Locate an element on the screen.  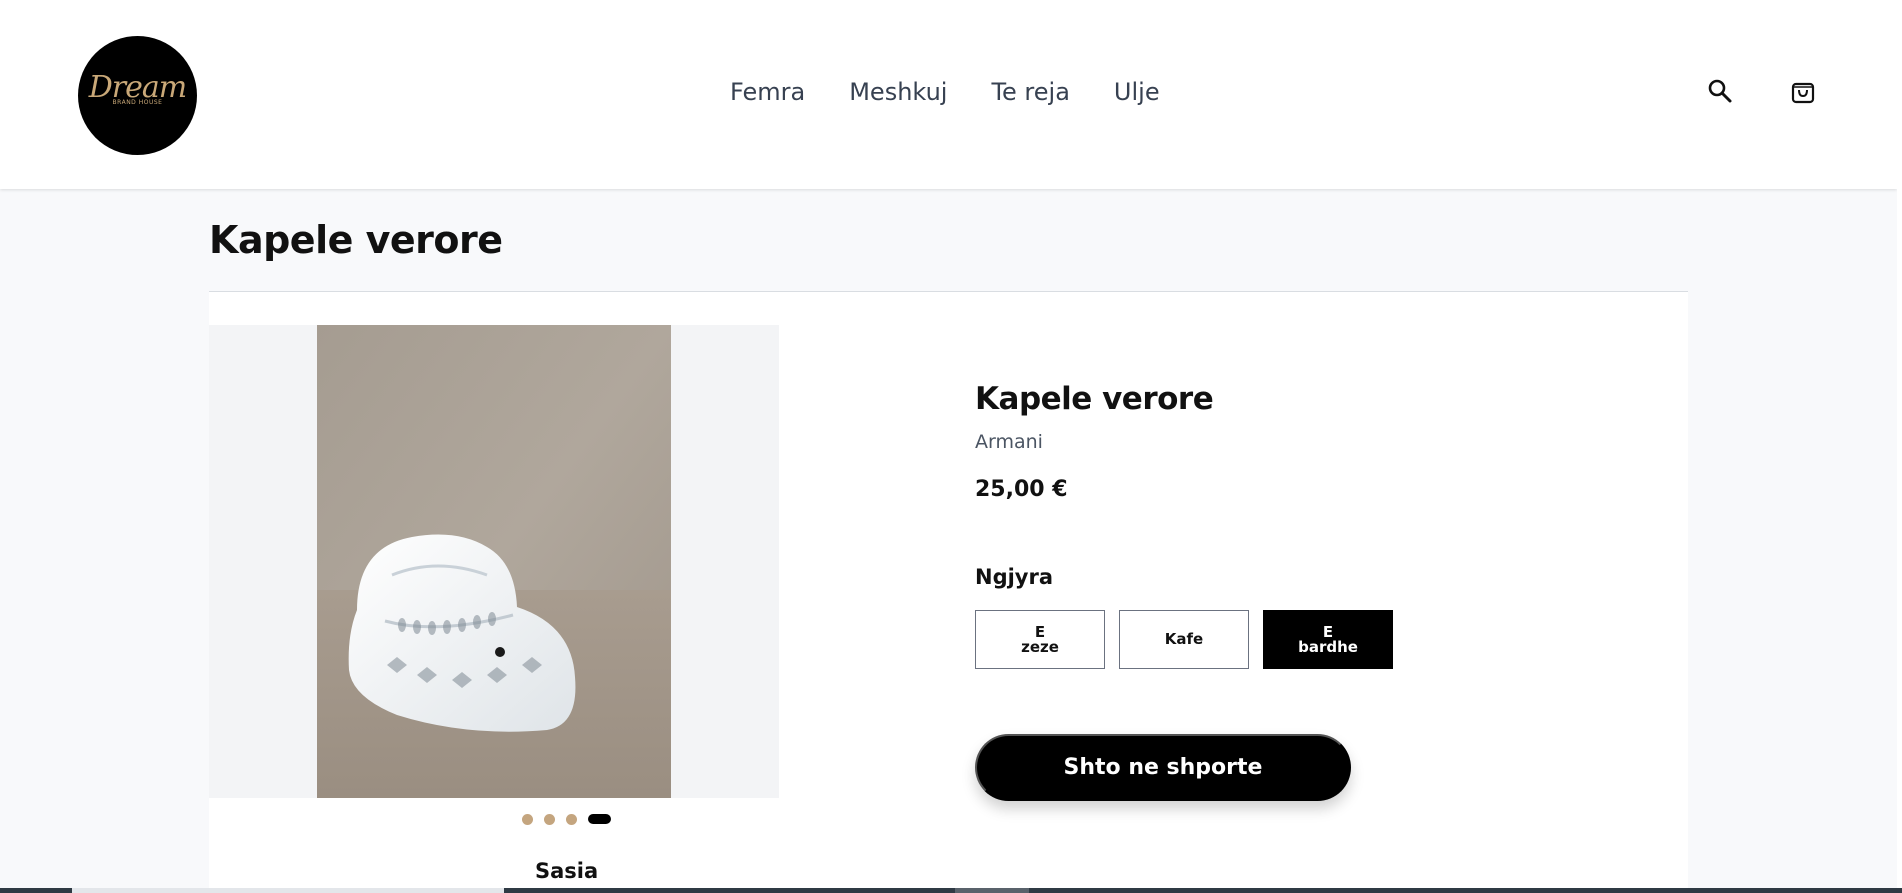
color-options: E zeze Kafe E bardhe is located at coordinates (1184, 639).